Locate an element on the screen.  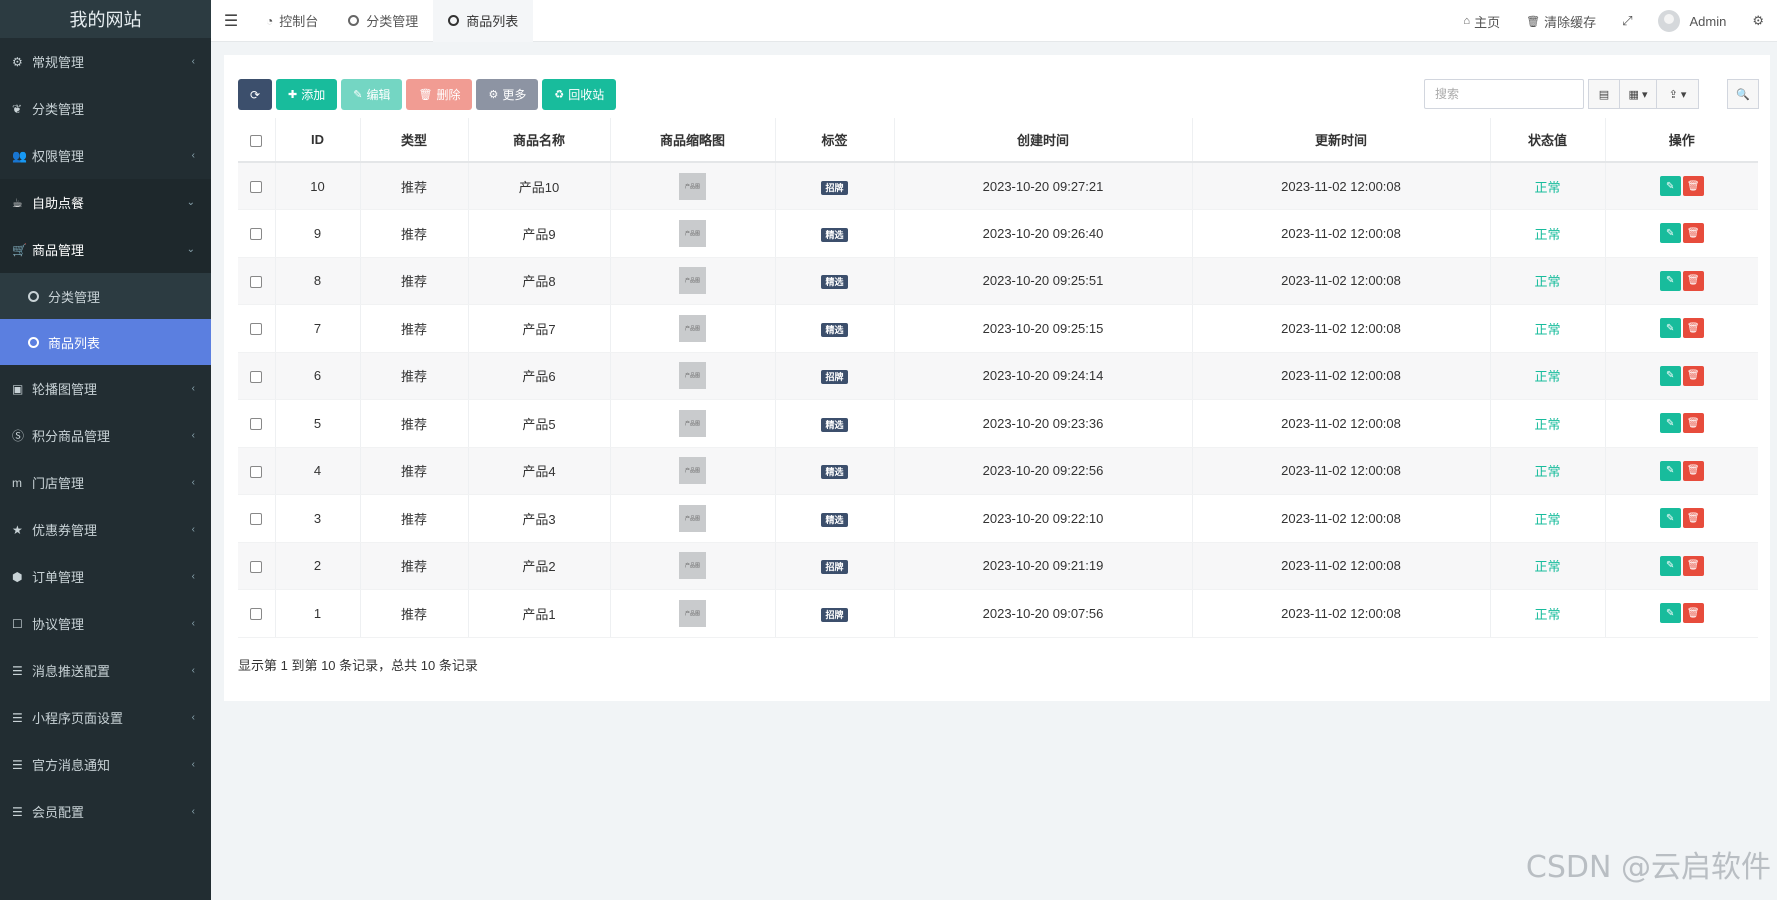
column-header: 更新时间 is located at coordinates (1341, 140).